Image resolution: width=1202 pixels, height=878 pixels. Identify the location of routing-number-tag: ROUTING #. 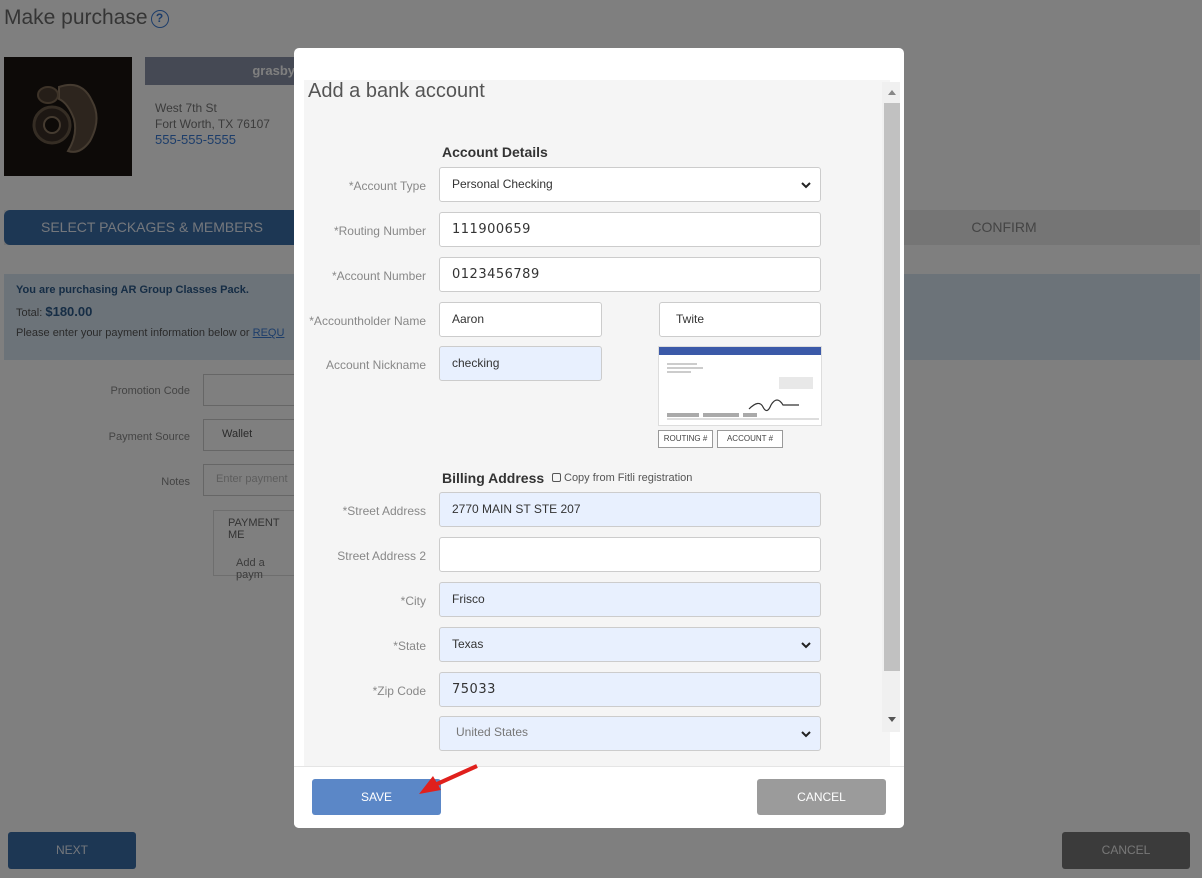
(685, 439).